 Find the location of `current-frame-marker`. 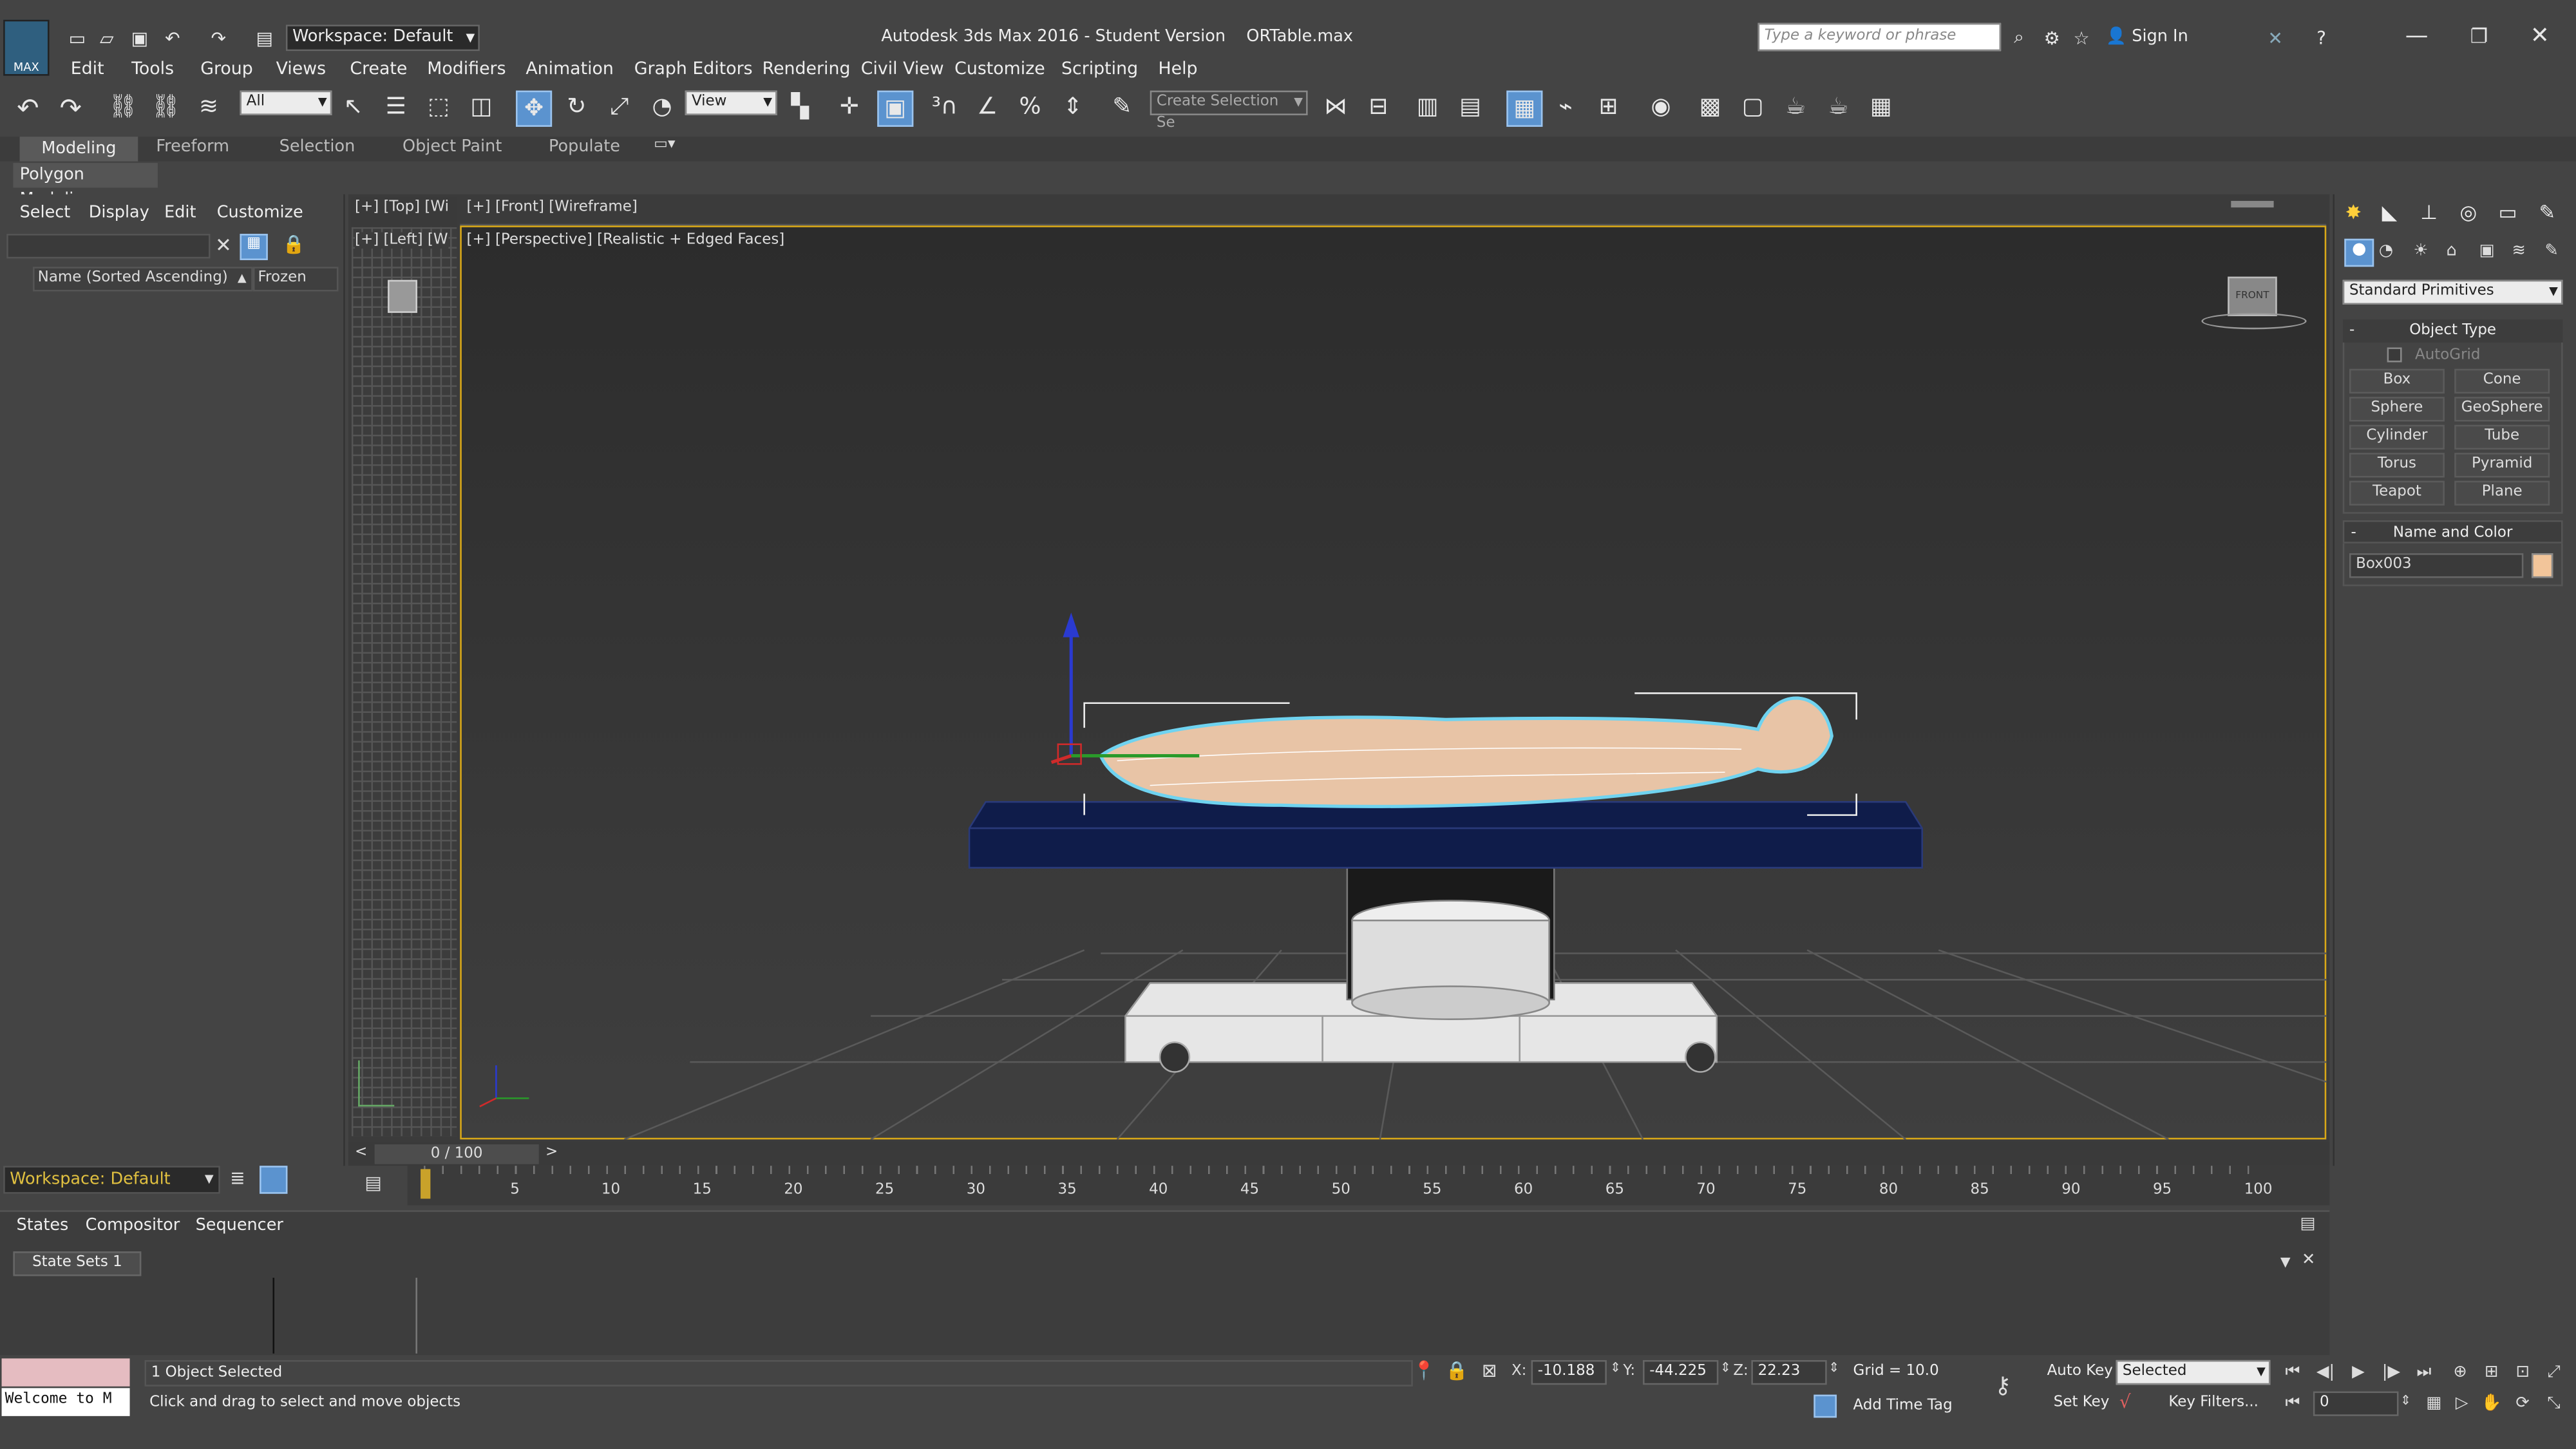

current-frame-marker is located at coordinates (426, 1184).